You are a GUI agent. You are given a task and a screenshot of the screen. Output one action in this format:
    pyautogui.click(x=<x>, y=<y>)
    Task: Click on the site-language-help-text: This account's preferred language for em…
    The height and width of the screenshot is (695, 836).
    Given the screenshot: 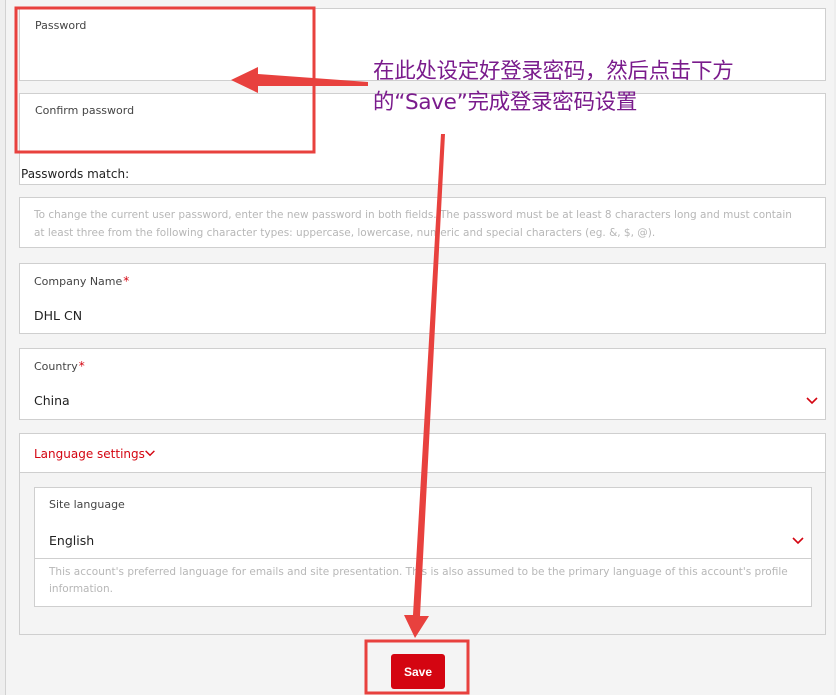 What is the action you would take?
    pyautogui.click(x=418, y=580)
    